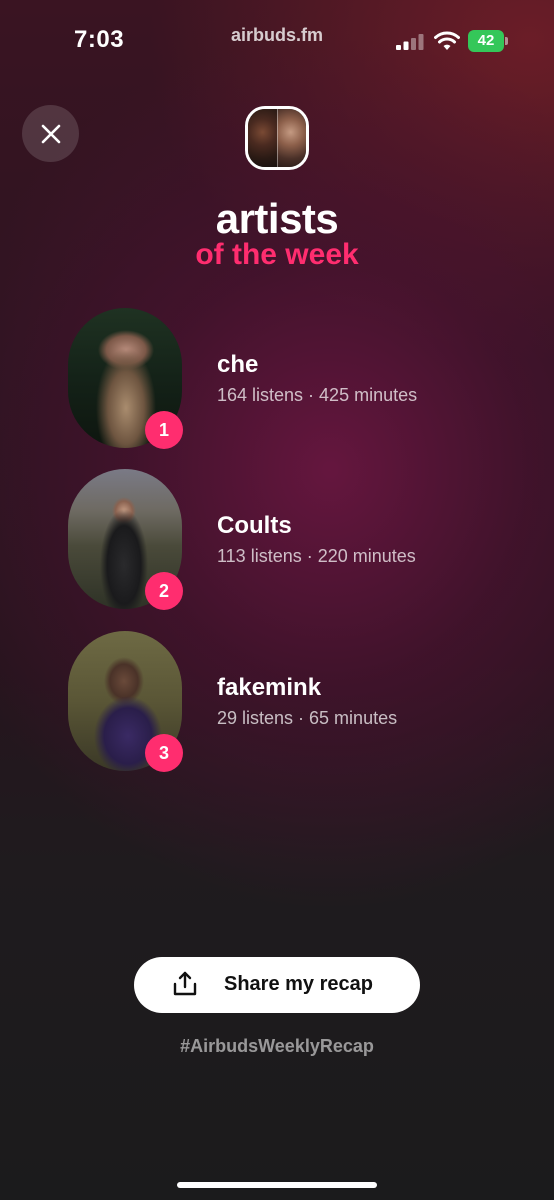 The width and height of the screenshot is (554, 1200). What do you see at coordinates (486, 41) in the screenshot?
I see `battery-indicator: 42` at bounding box center [486, 41].